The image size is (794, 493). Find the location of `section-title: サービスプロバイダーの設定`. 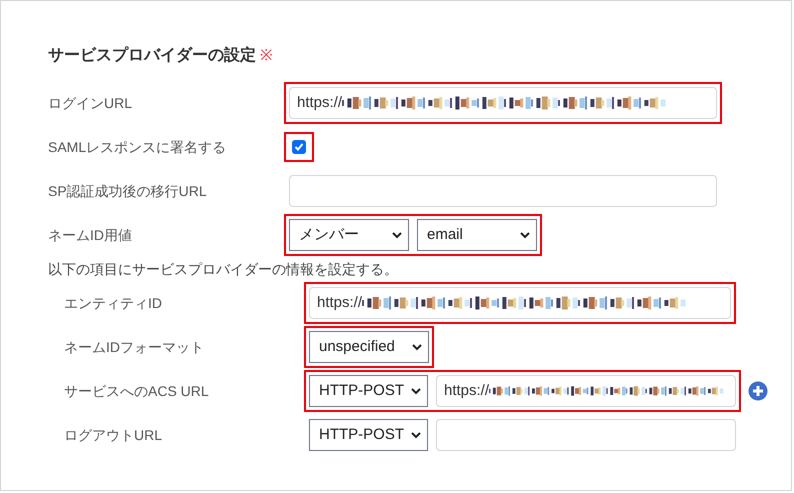

section-title: サービスプロバイダーの設定 is located at coordinates (152, 55).